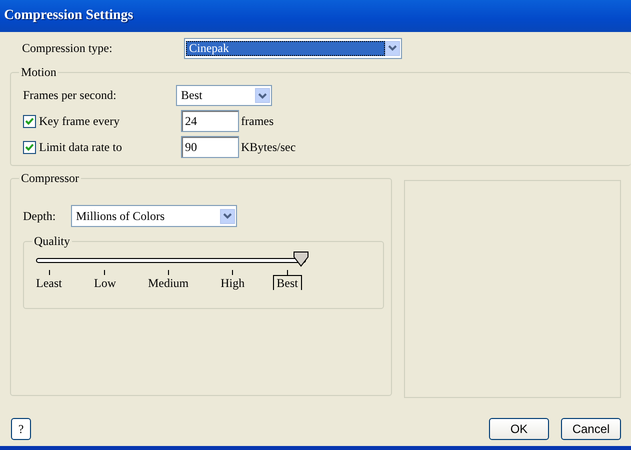  What do you see at coordinates (268, 147) in the screenshot?
I see `unit-label: KBytes/sec` at bounding box center [268, 147].